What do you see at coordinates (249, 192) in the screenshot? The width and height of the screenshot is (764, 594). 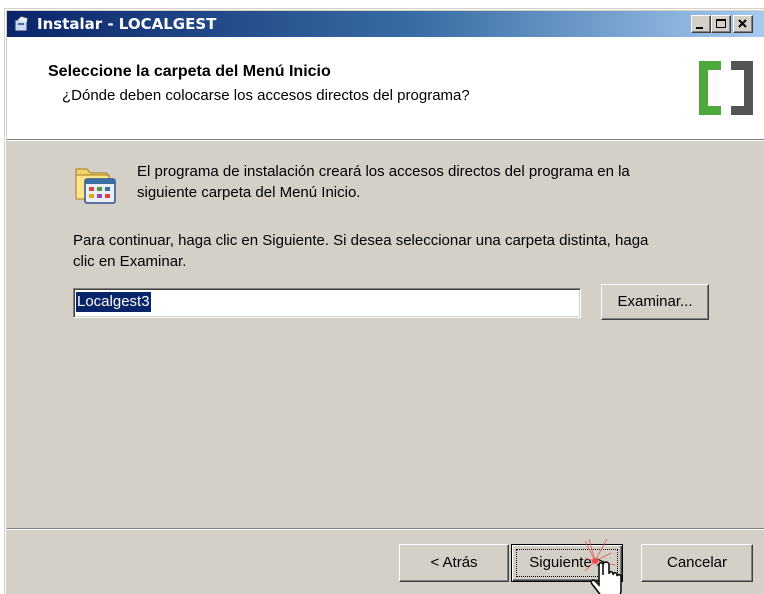 I see `intro-text-line2: siguiente carpeta del Menú Inicio.` at bounding box center [249, 192].